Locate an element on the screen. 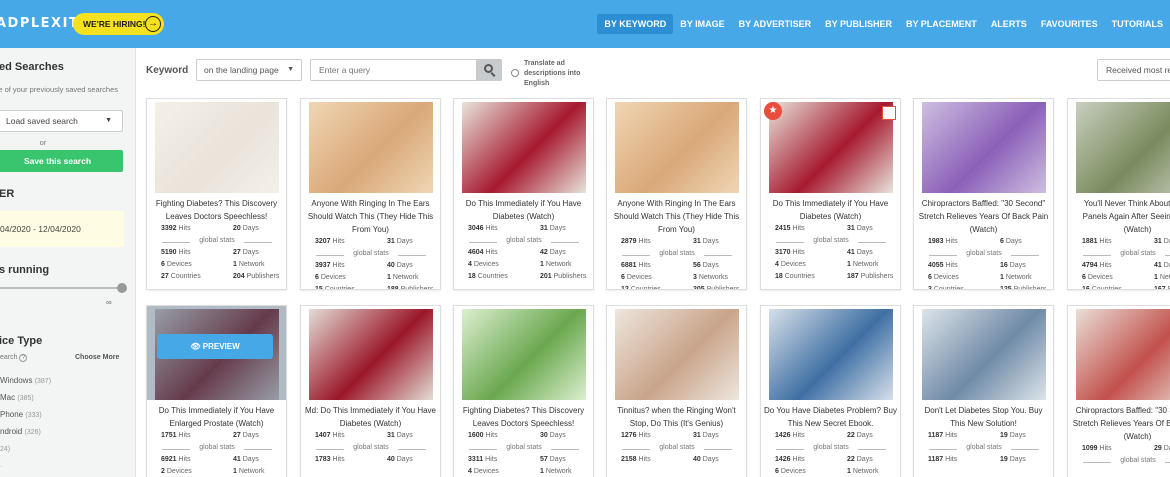  query-input is located at coordinates (393, 70).